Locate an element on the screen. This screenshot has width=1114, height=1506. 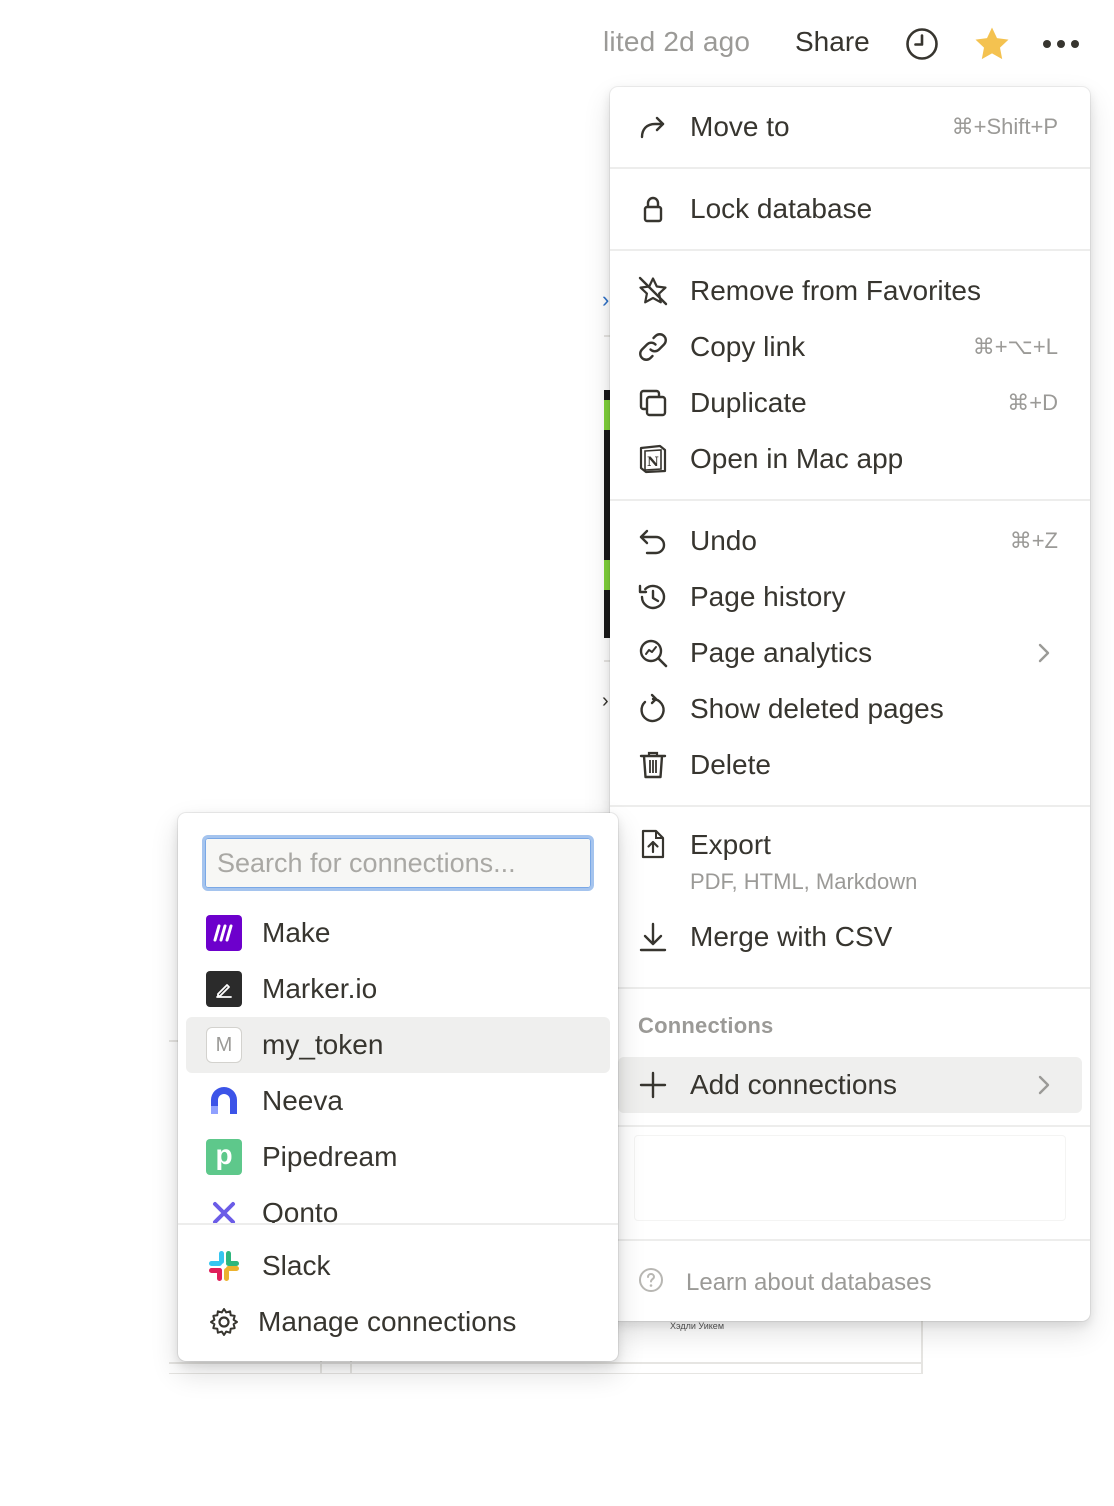
undo-icon is located at coordinates (653, 541).